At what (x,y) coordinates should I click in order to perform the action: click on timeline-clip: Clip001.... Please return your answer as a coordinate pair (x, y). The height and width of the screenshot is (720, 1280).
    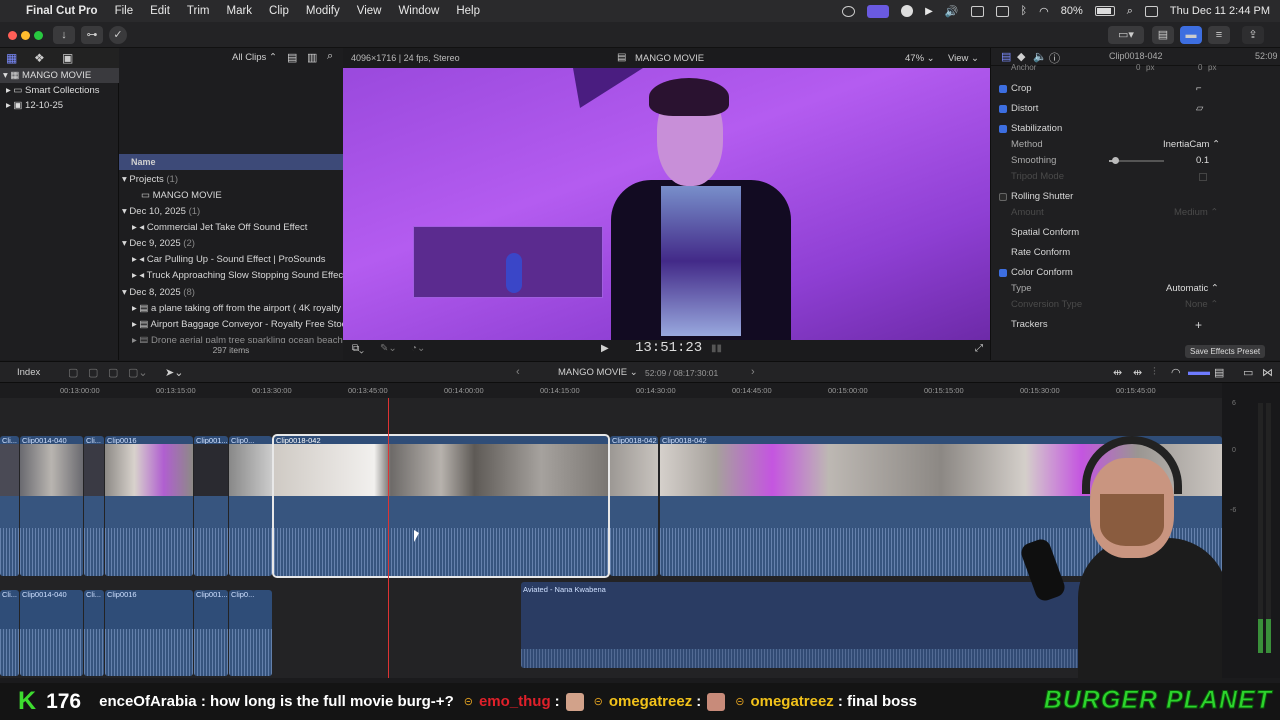
    Looking at the image, I should click on (211, 506).